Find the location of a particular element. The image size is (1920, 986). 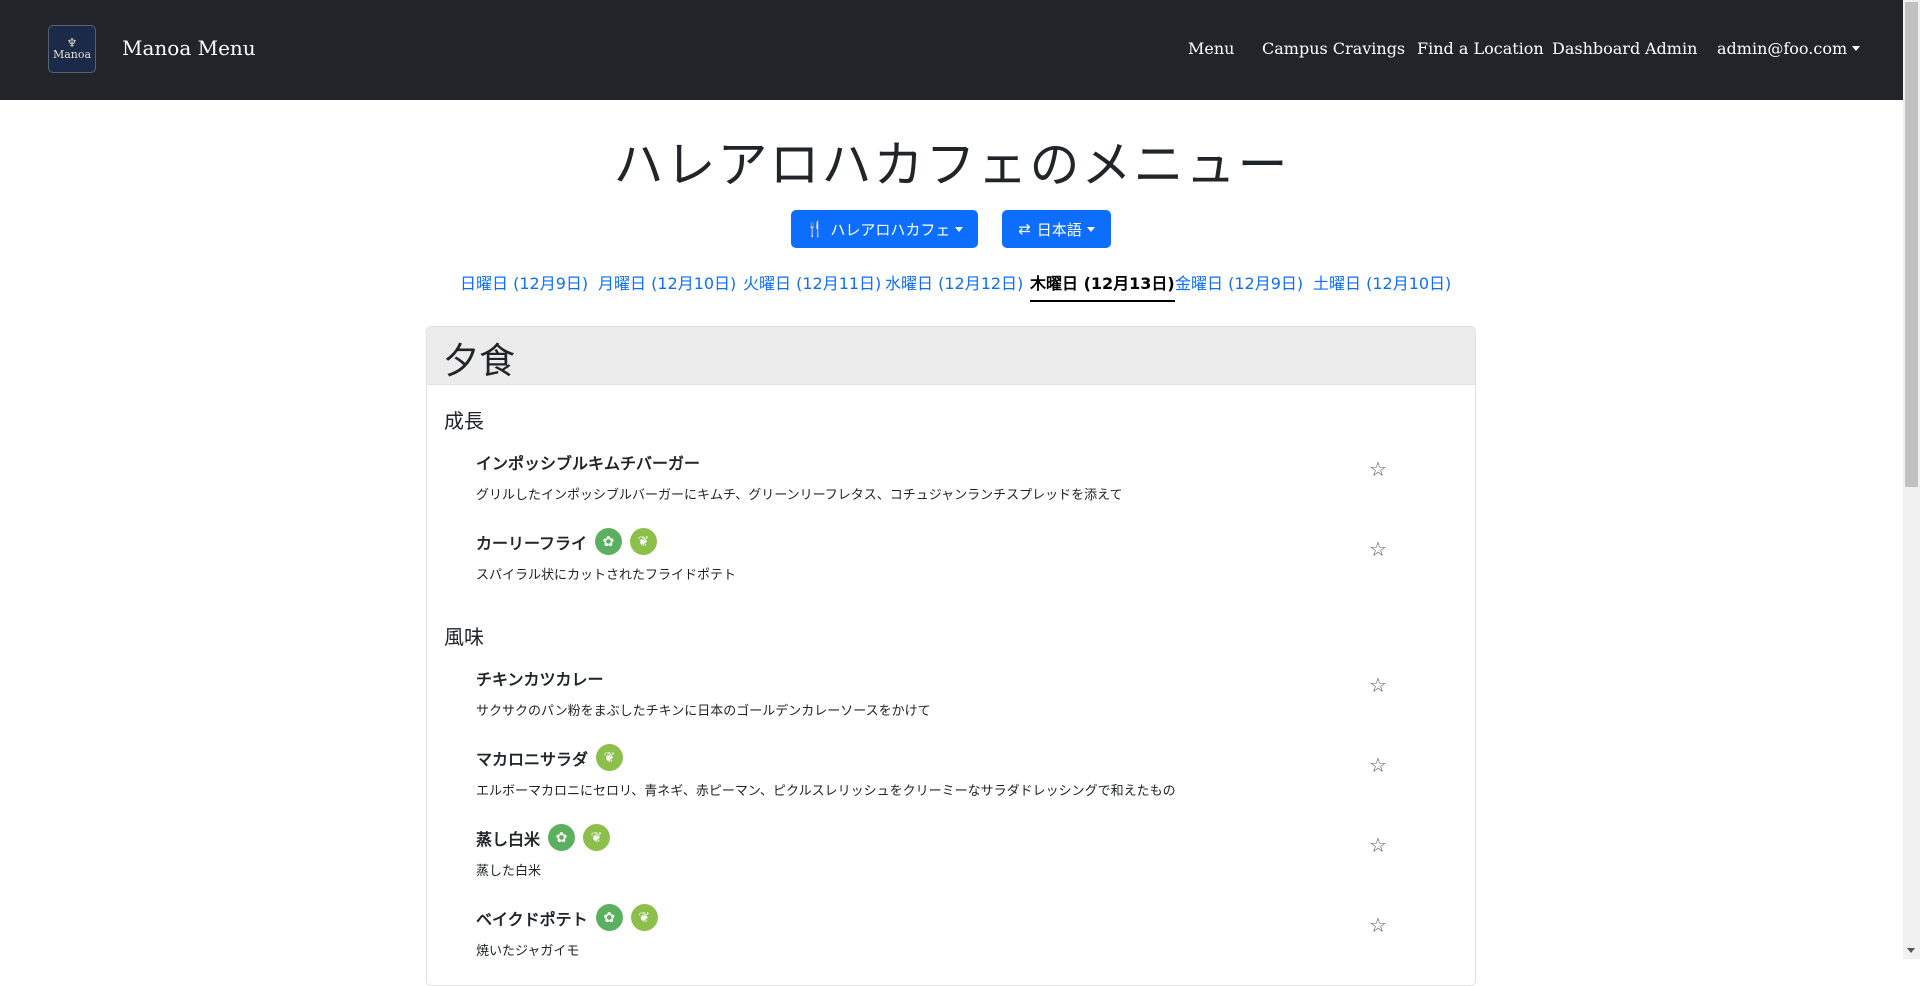

tab-tuesday: 火曜日 (12月11日) is located at coordinates (812, 282).